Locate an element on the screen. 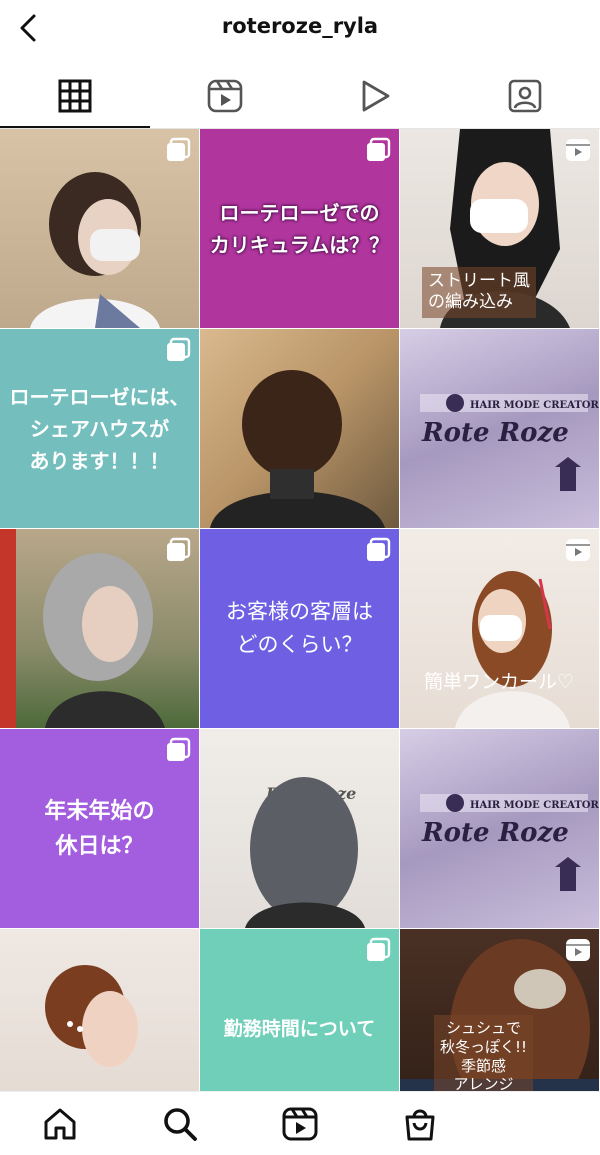  post-text: 年末年始の 休日は？ is located at coordinates (99, 828).